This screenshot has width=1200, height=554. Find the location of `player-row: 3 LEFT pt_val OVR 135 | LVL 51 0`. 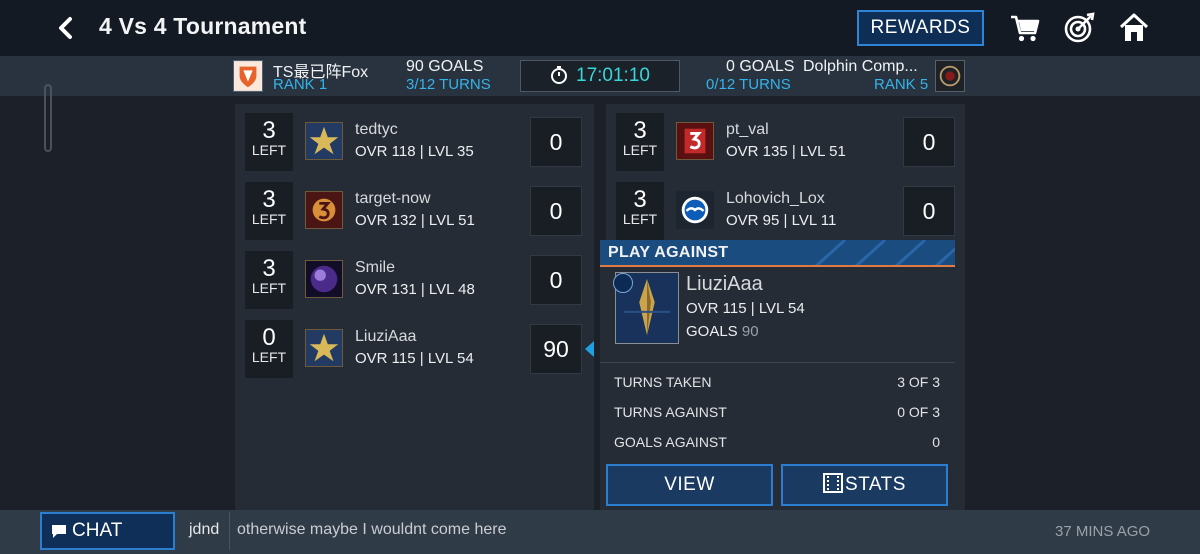

player-row: 3 LEFT pt_val OVR 135 | LVL 51 0 is located at coordinates (785, 142).